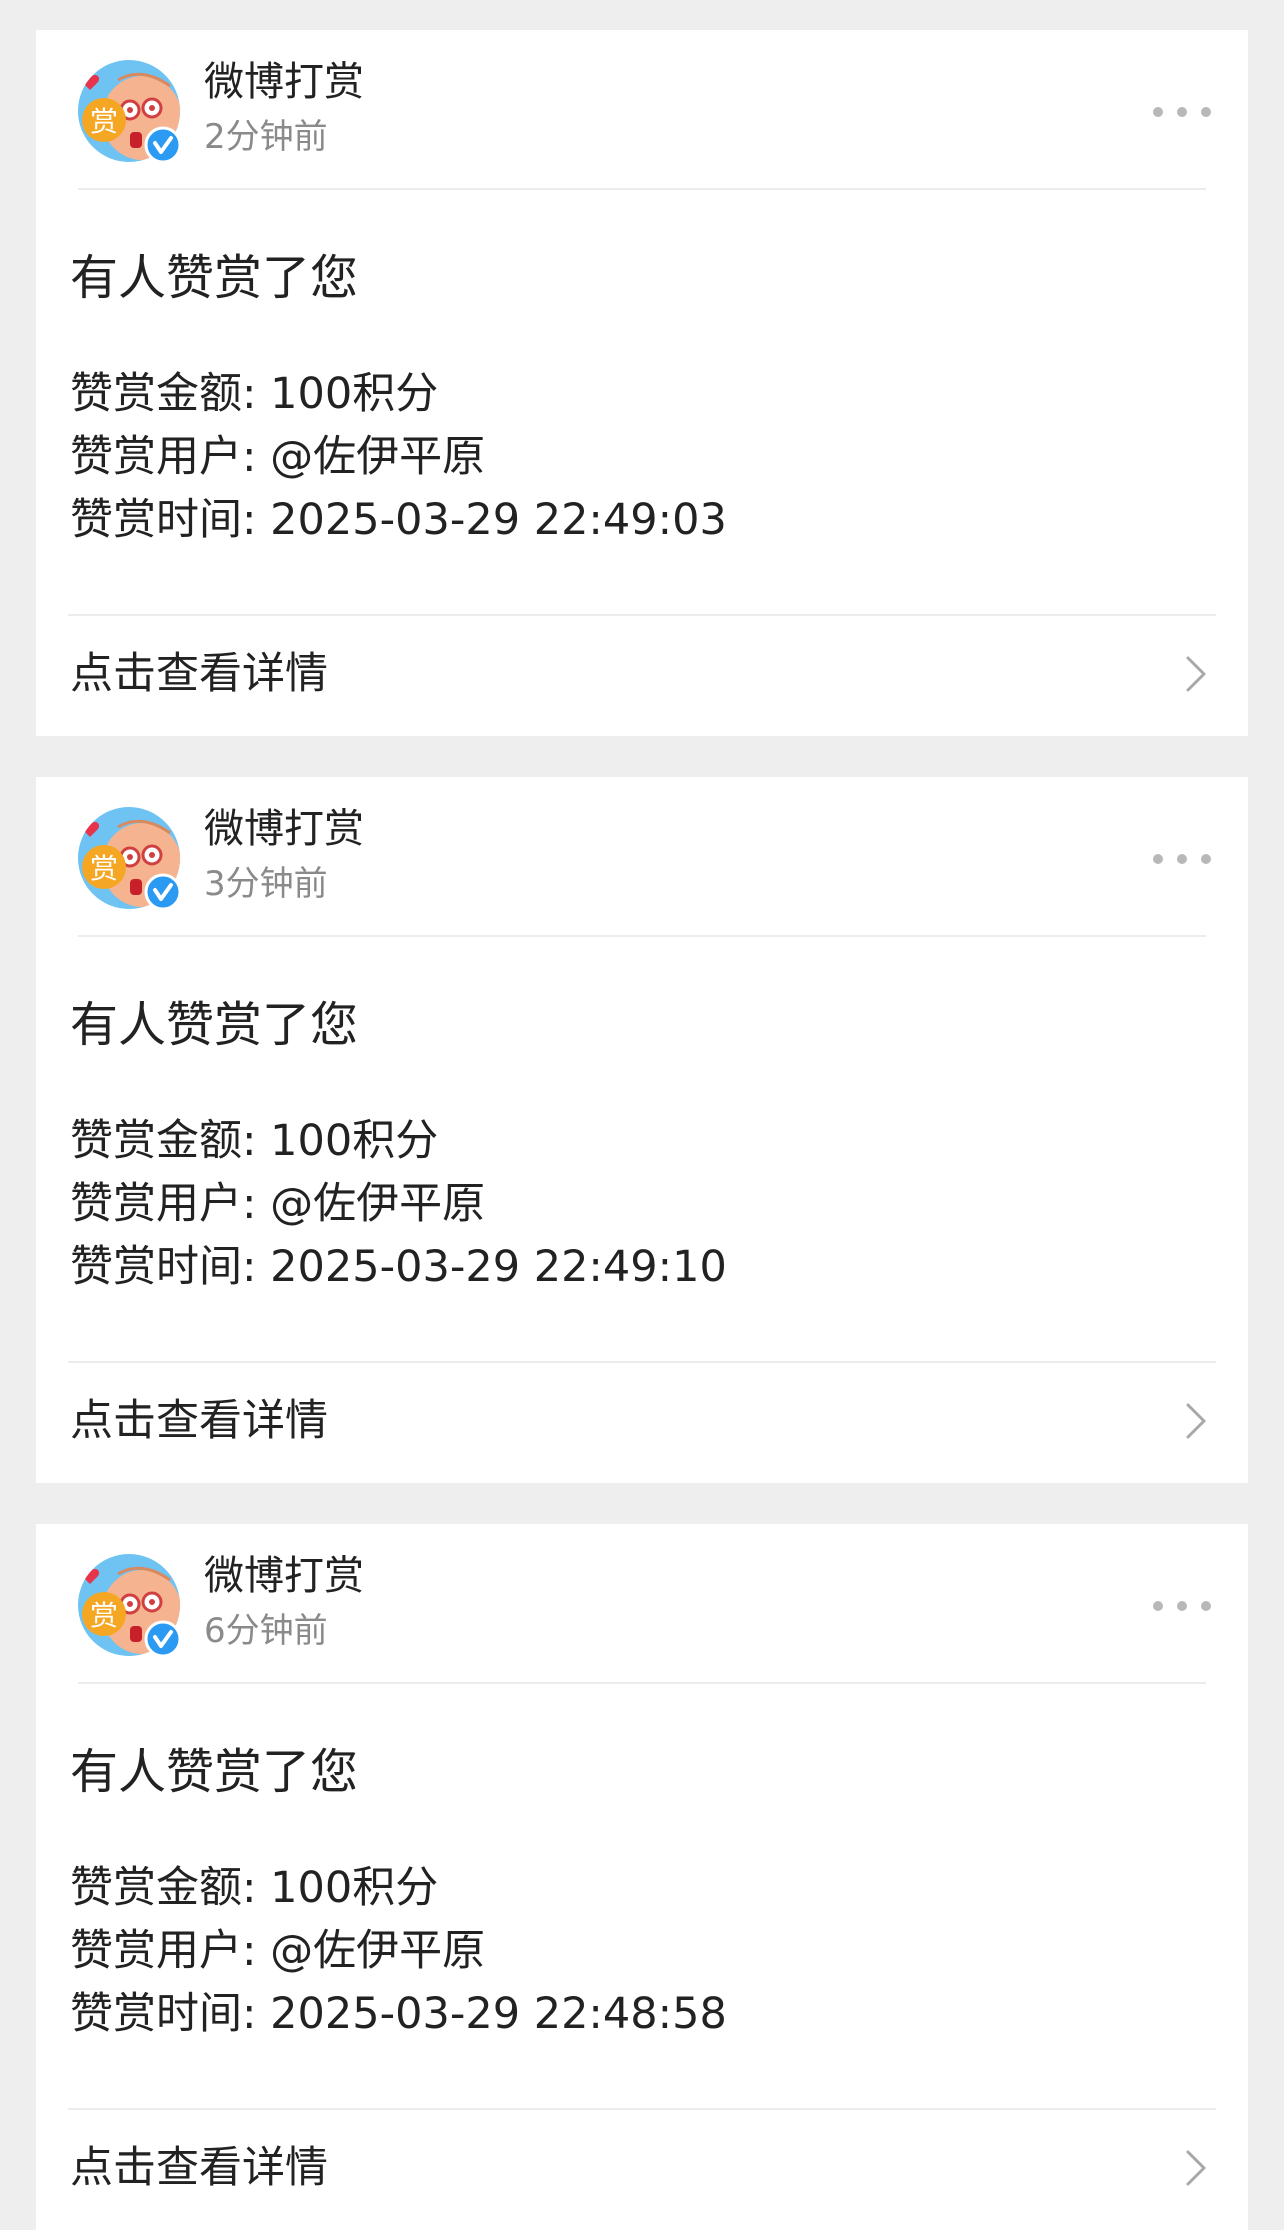 The height and width of the screenshot is (2230, 1284). Describe the element at coordinates (642, 110) in the screenshot. I see `card-header: 赏 微博打赏 2分钟前` at that location.